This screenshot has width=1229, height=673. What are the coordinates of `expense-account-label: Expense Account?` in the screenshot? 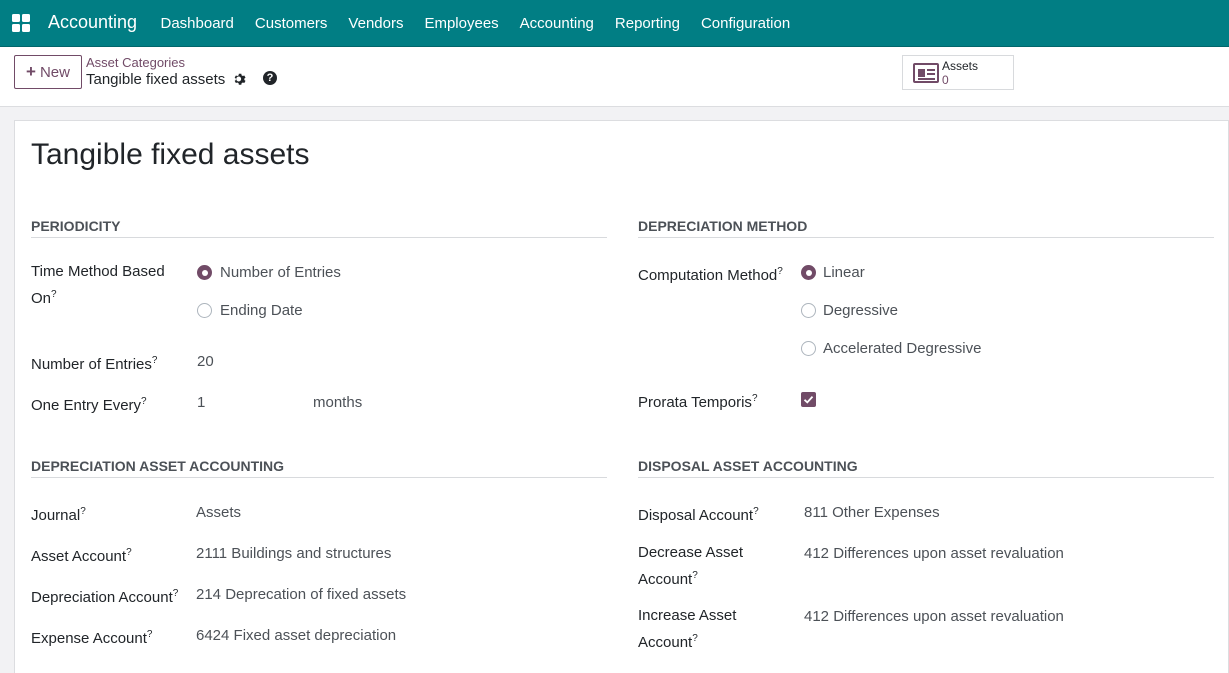 It's located at (92, 638).